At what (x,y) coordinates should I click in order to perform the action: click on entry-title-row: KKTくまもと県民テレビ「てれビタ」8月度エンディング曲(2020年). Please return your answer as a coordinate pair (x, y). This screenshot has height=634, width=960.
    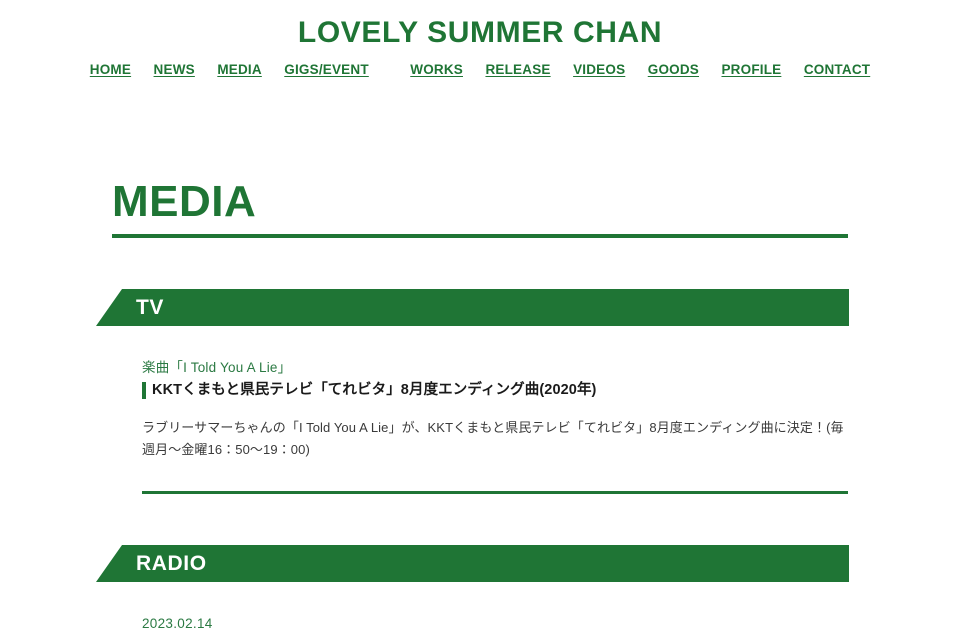
    Looking at the image, I should click on (495, 390).